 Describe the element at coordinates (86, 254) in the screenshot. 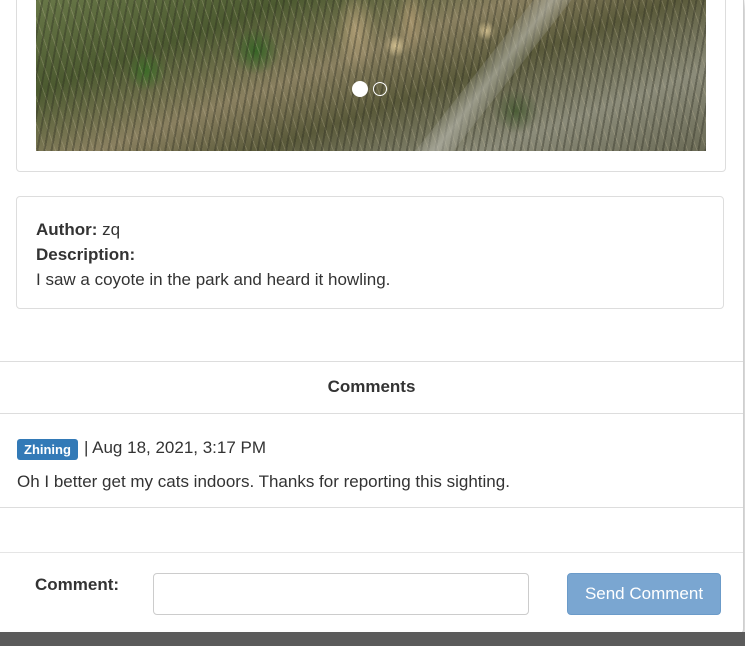

I see `description-label: Description:` at that location.